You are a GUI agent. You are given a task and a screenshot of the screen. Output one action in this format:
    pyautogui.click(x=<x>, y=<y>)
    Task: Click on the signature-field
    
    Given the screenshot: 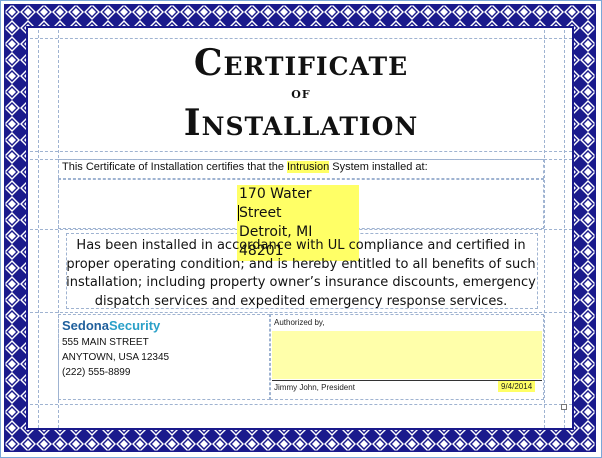 What is the action you would take?
    pyautogui.click(x=407, y=355)
    